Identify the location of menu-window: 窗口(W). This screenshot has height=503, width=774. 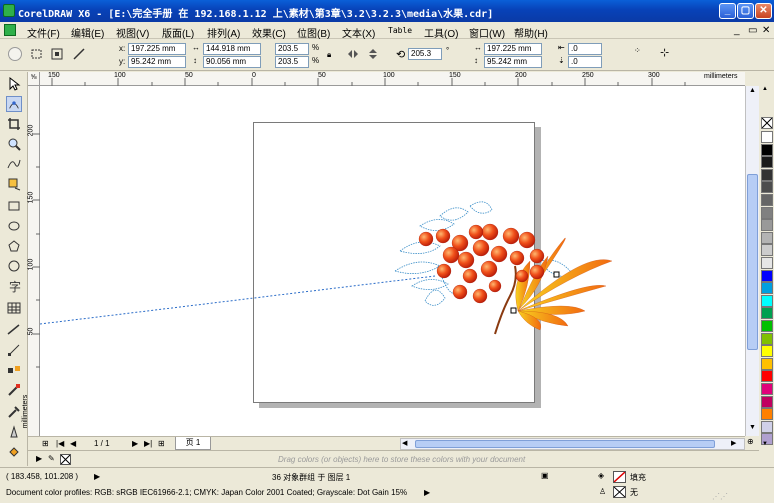
(487, 32).